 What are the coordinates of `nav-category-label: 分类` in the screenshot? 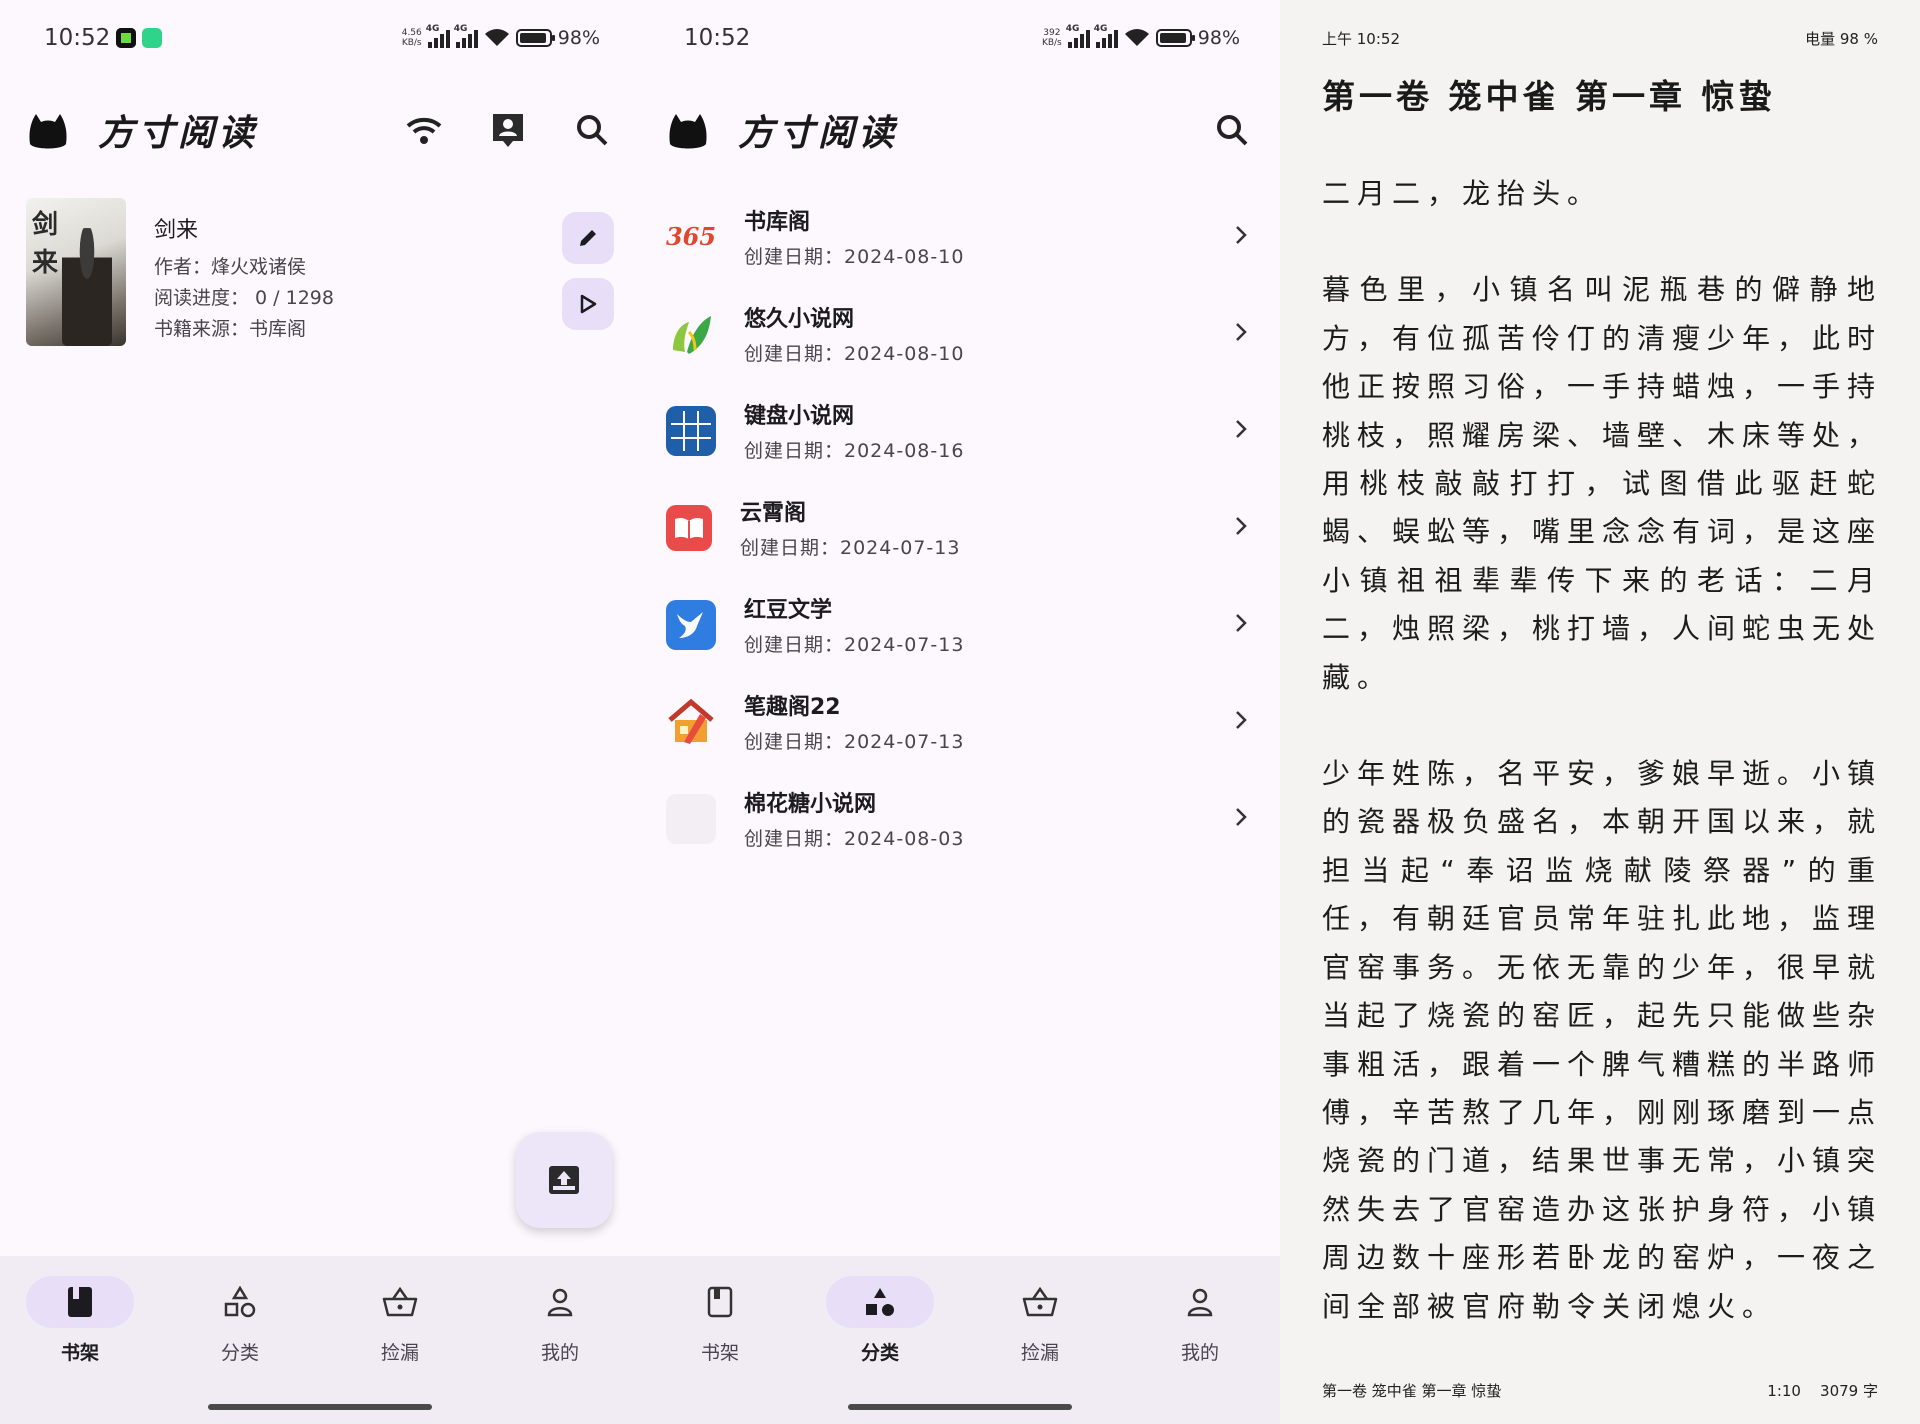 It's located at (879, 1353).